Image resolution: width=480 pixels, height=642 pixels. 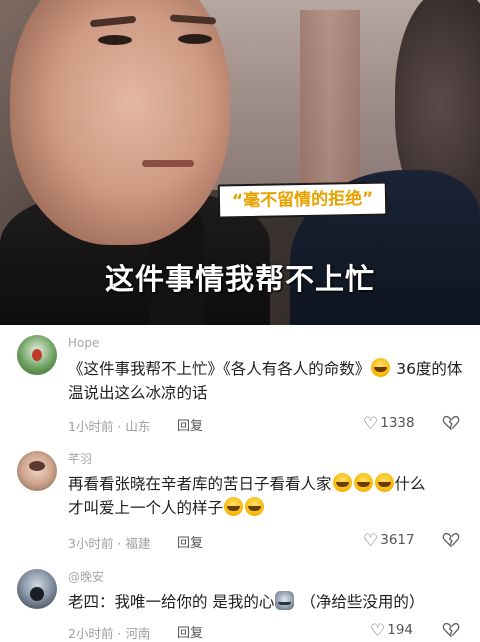 What do you see at coordinates (195, 39) in the screenshot?
I see `eye-right` at bounding box center [195, 39].